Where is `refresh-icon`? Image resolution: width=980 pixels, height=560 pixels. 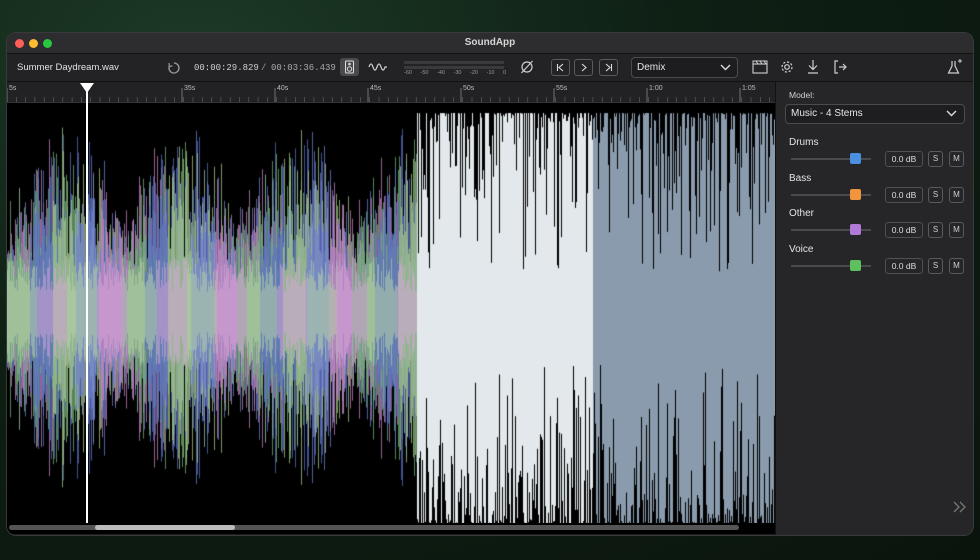
refresh-icon is located at coordinates (174, 68).